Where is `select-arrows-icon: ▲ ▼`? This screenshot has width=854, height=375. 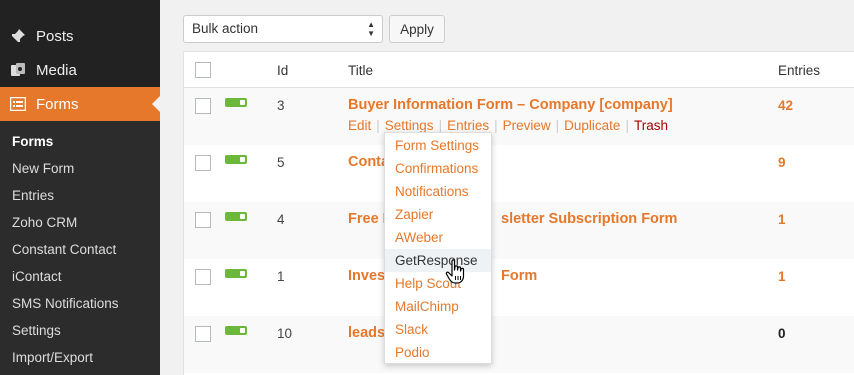 select-arrows-icon: ▲ ▼ is located at coordinates (371, 29).